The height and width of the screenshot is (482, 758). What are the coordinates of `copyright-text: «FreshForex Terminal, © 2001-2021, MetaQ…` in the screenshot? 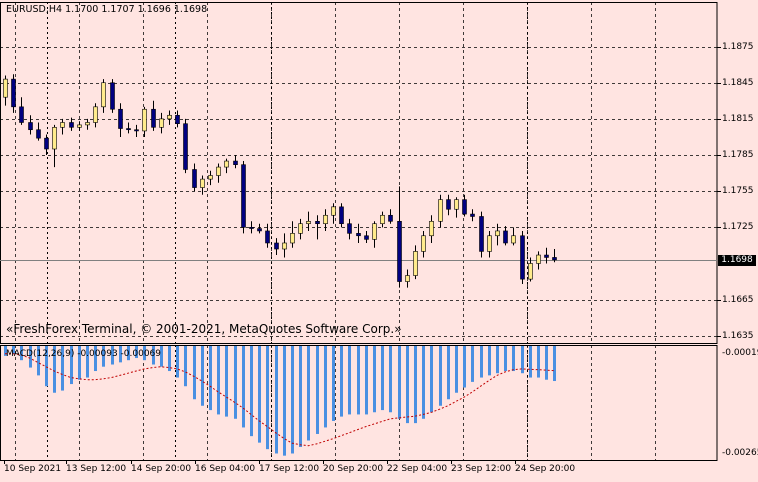 It's located at (204, 329).